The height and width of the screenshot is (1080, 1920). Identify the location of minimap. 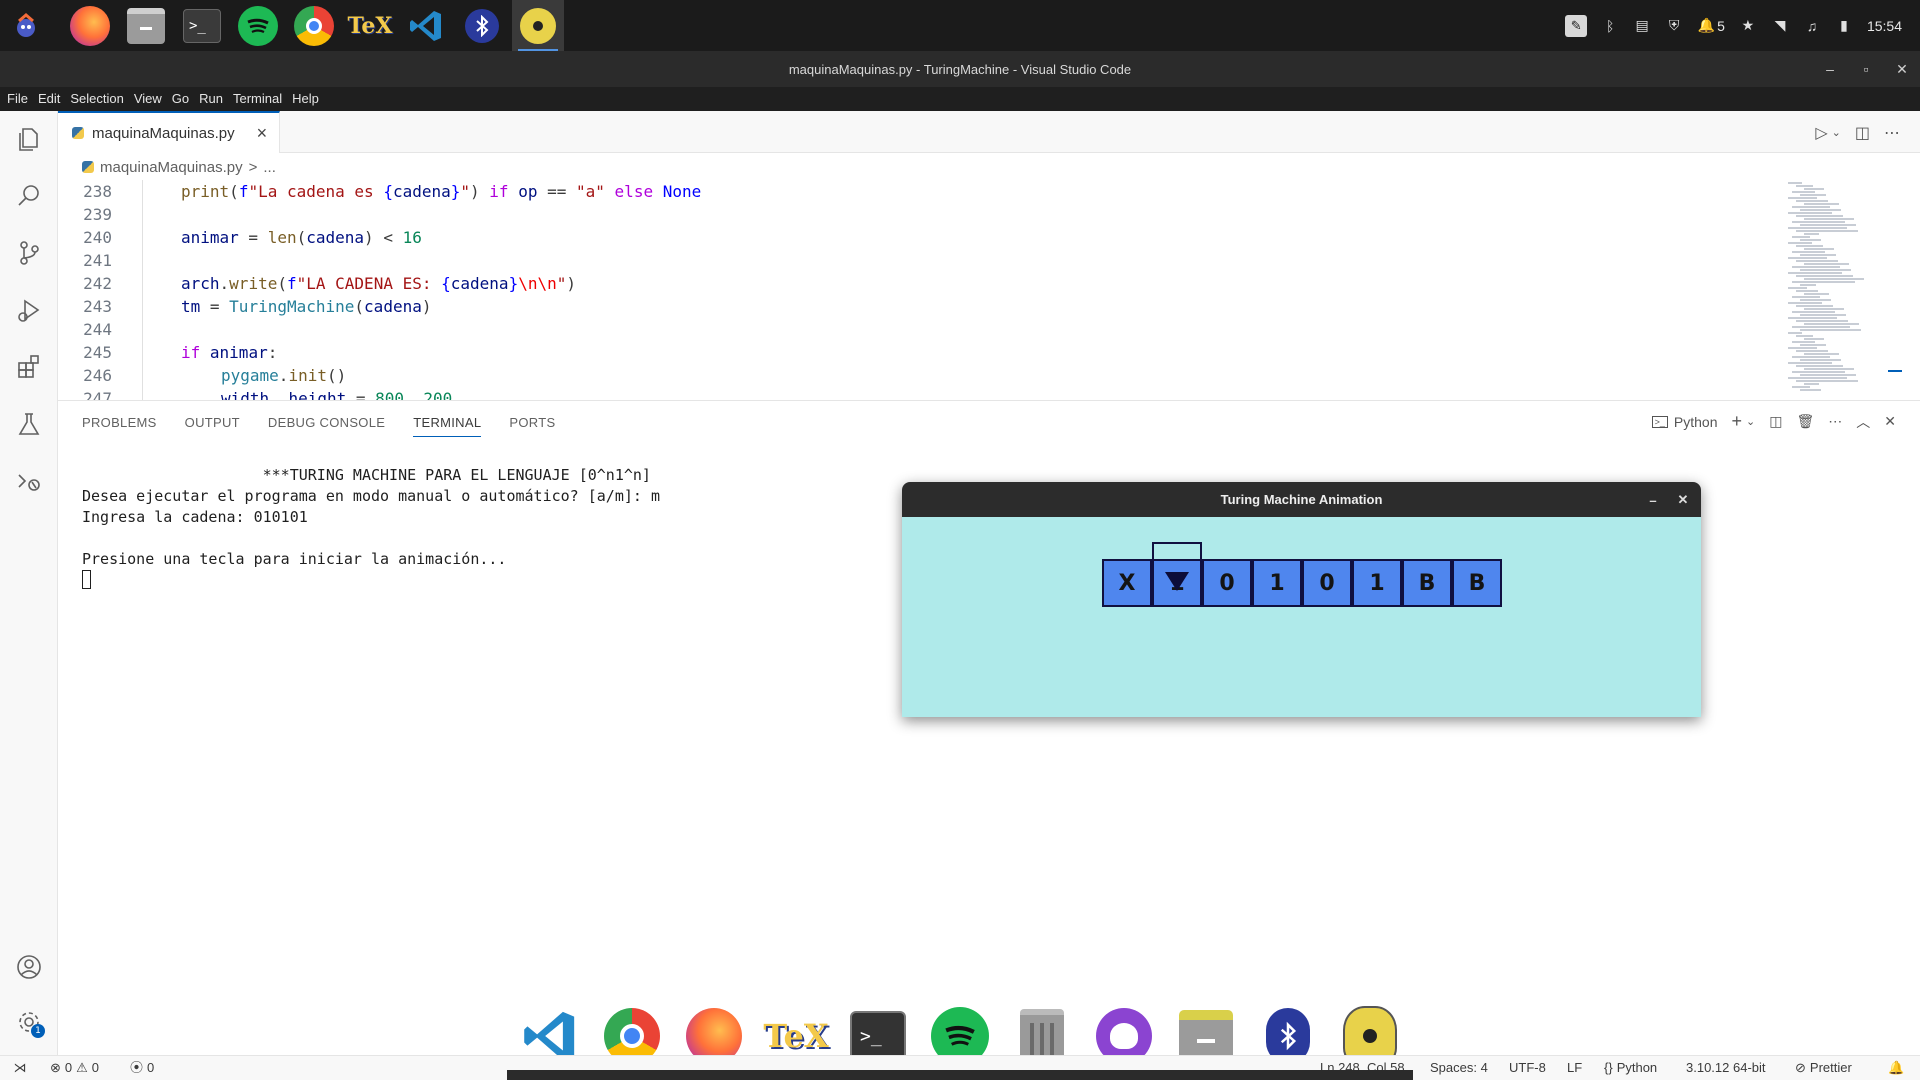
(1842, 290).